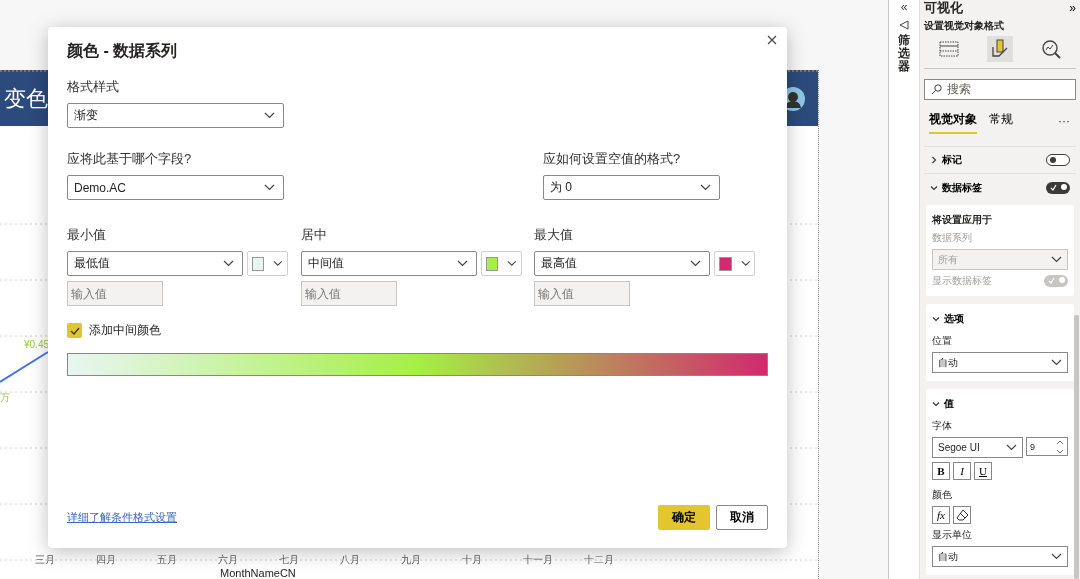 The height and width of the screenshot is (579, 1080). Describe the element at coordinates (87, 235) in the screenshot. I see `stop-label: 最小值` at that location.